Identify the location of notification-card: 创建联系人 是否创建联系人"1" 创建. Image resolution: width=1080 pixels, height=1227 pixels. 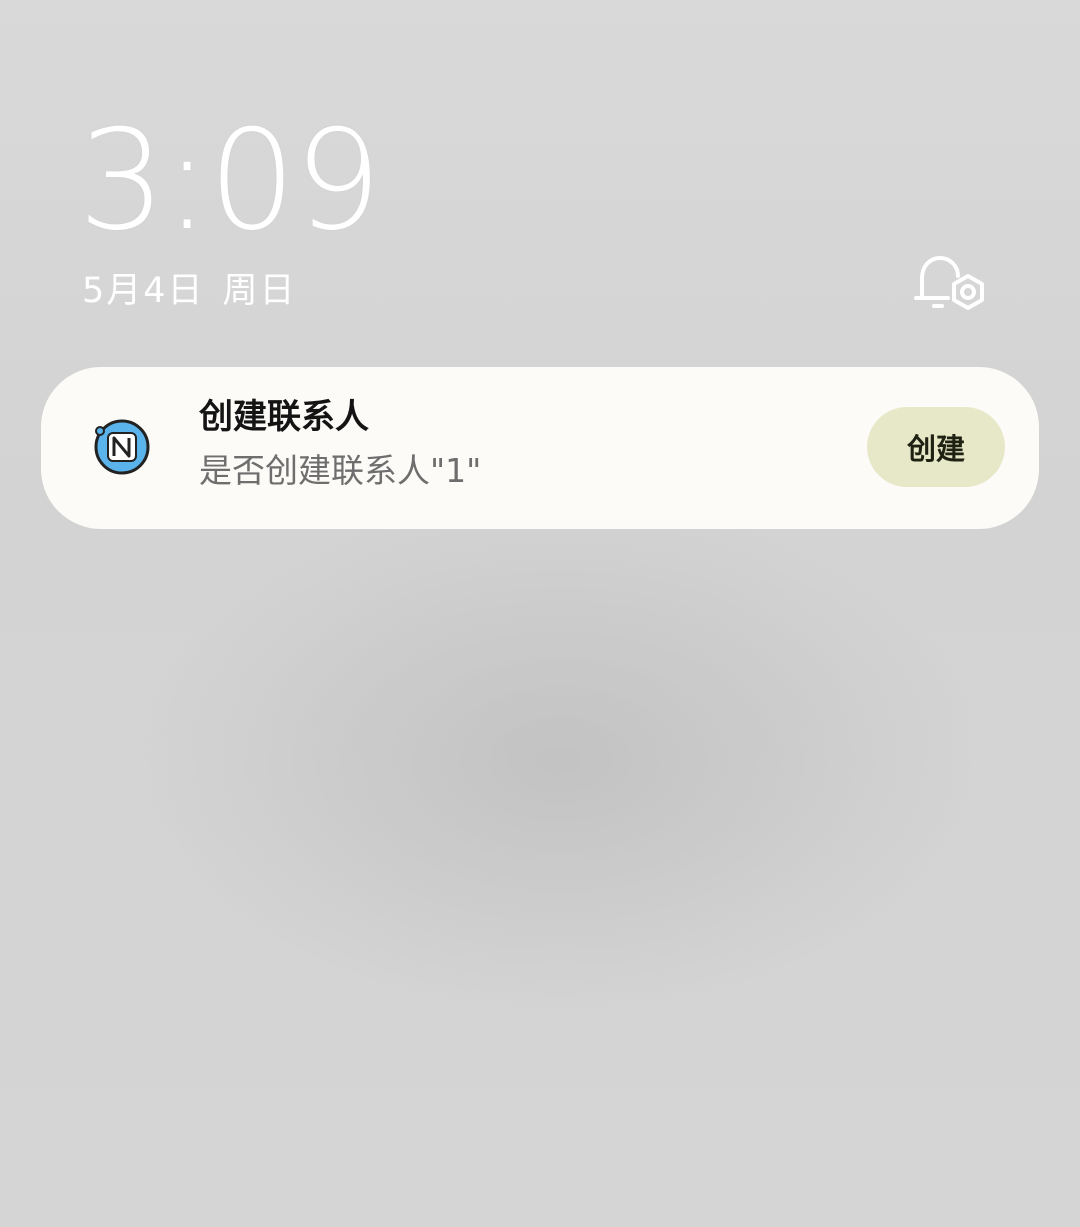
(540, 448).